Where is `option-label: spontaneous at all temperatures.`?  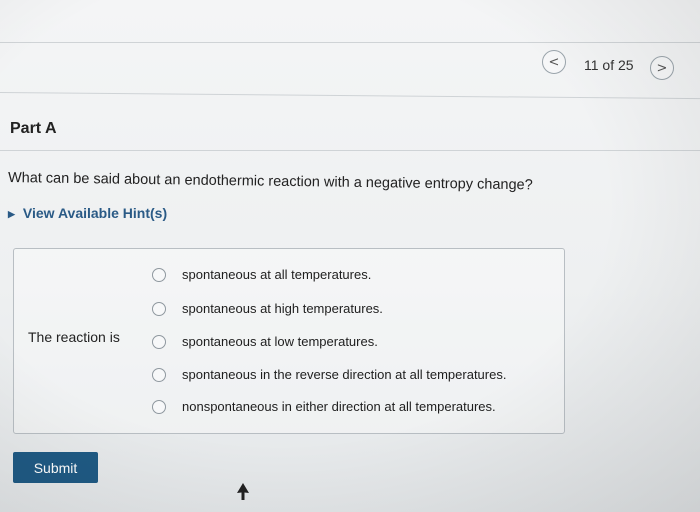 option-label: spontaneous at all temperatures. is located at coordinates (277, 274).